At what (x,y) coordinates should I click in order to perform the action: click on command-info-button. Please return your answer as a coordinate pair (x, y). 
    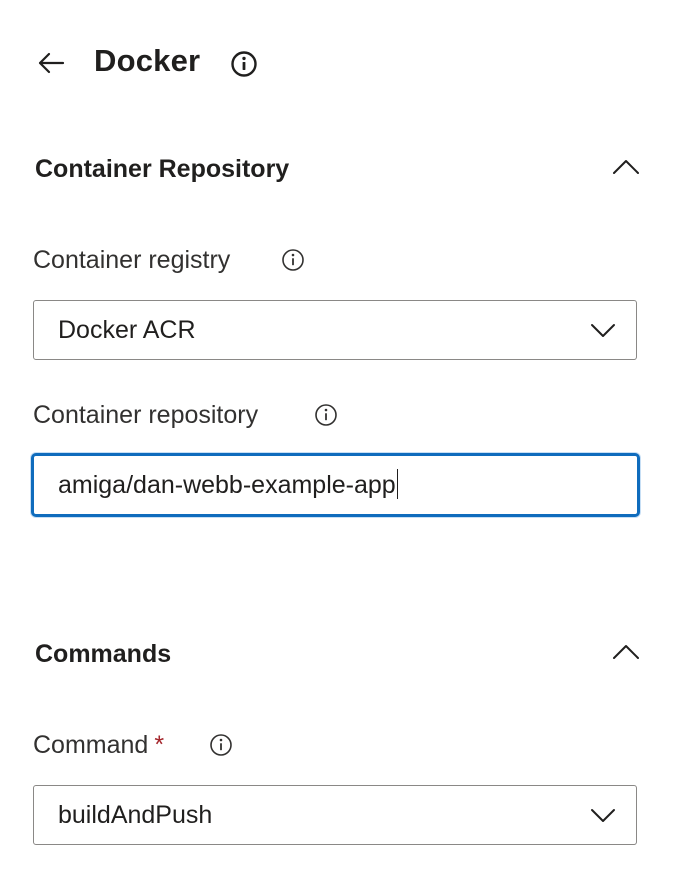
    Looking at the image, I should click on (221, 747).